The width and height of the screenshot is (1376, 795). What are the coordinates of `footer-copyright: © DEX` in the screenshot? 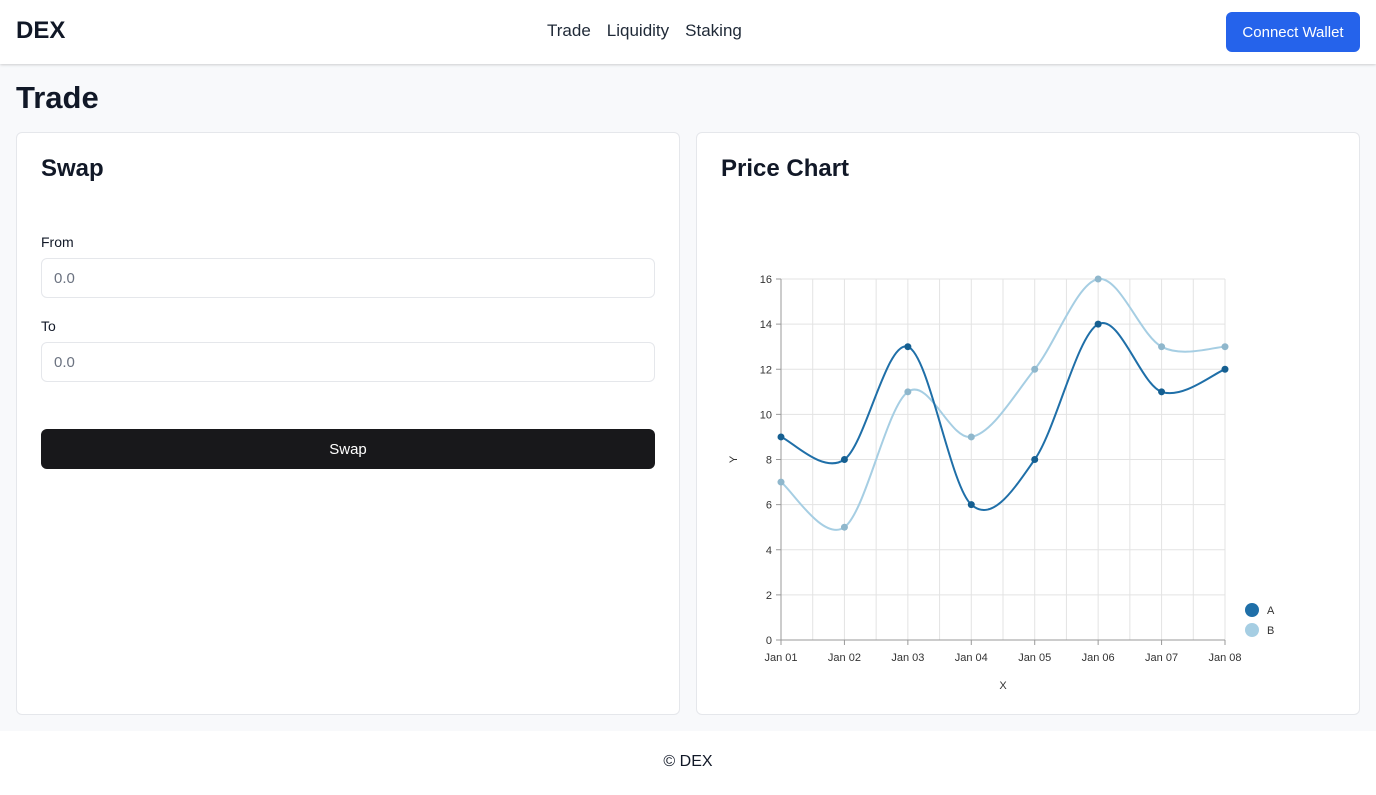 It's located at (688, 761).